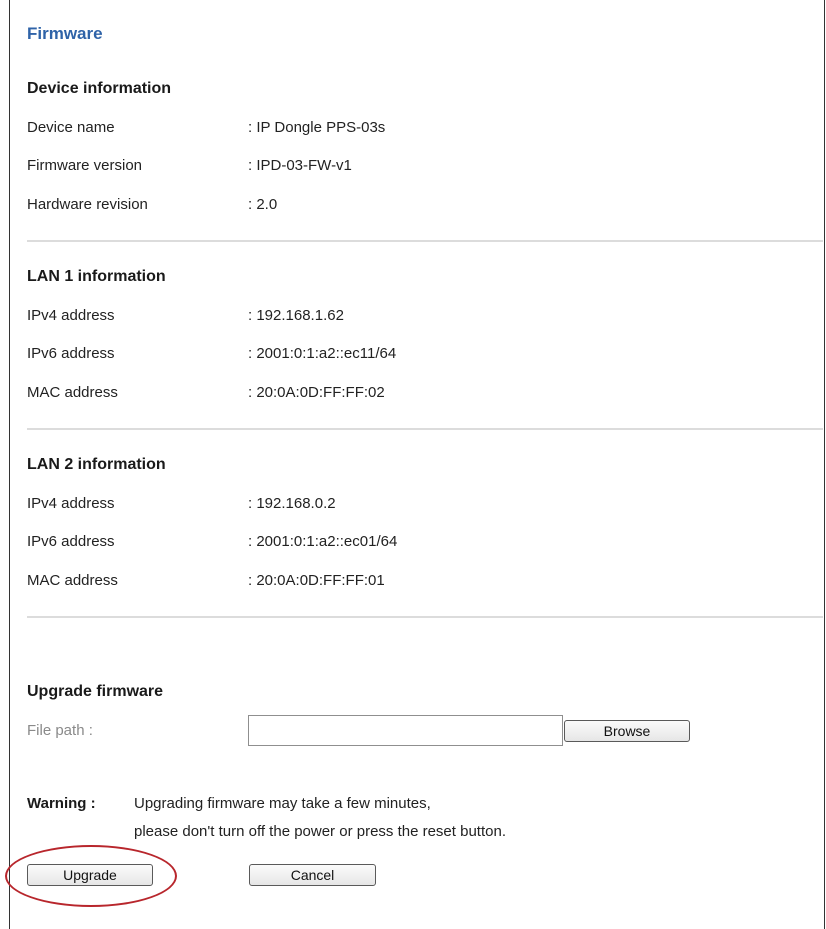 The width and height of the screenshot is (826, 929). What do you see at coordinates (312, 875) in the screenshot?
I see `cancel-button: Cancel` at bounding box center [312, 875].